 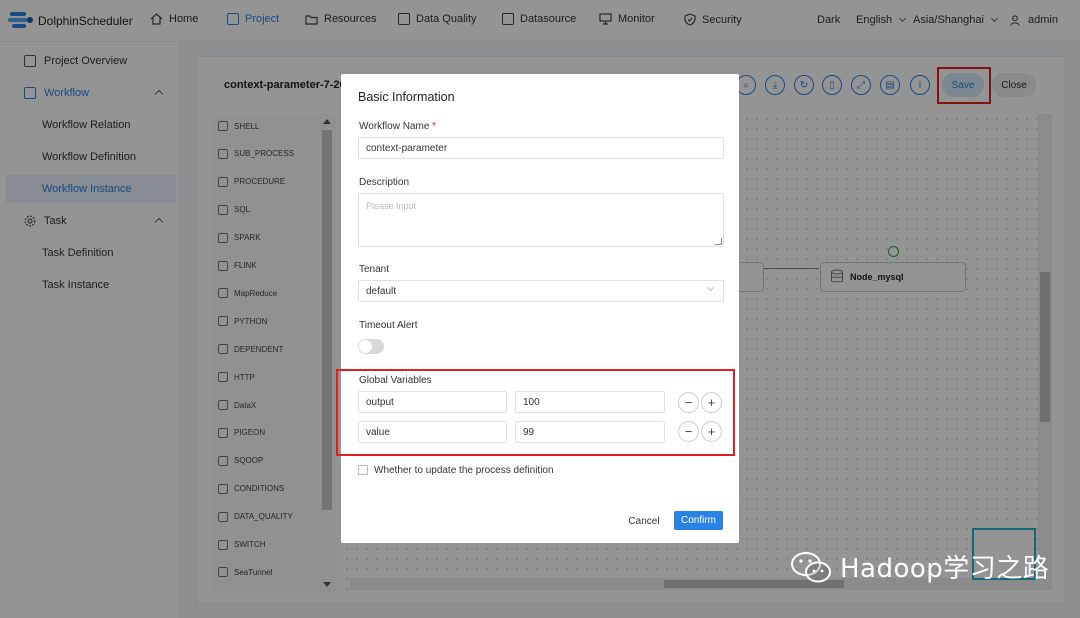 I want to click on tenant-value: default, so click(x=381, y=291).